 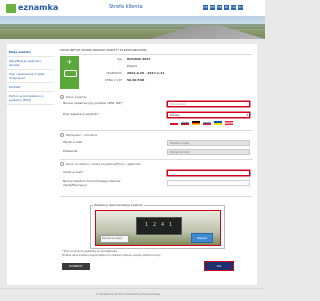 I want to click on country-flags, so click(x=201, y=123).